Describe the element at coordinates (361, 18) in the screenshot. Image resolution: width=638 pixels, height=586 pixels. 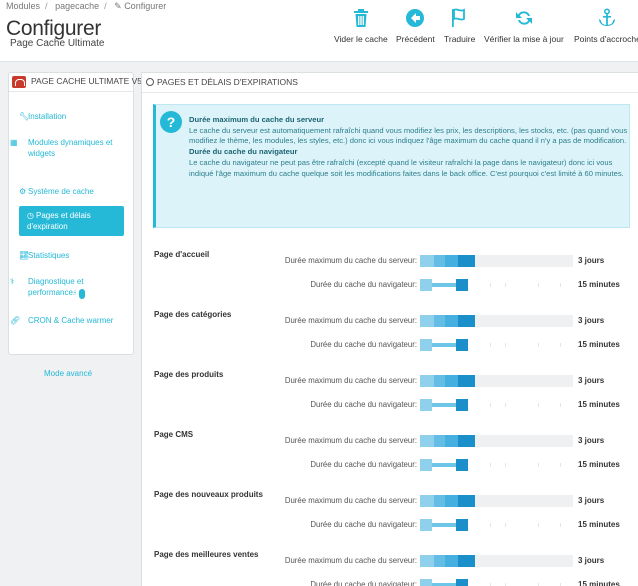
I see `trash-icon` at that location.